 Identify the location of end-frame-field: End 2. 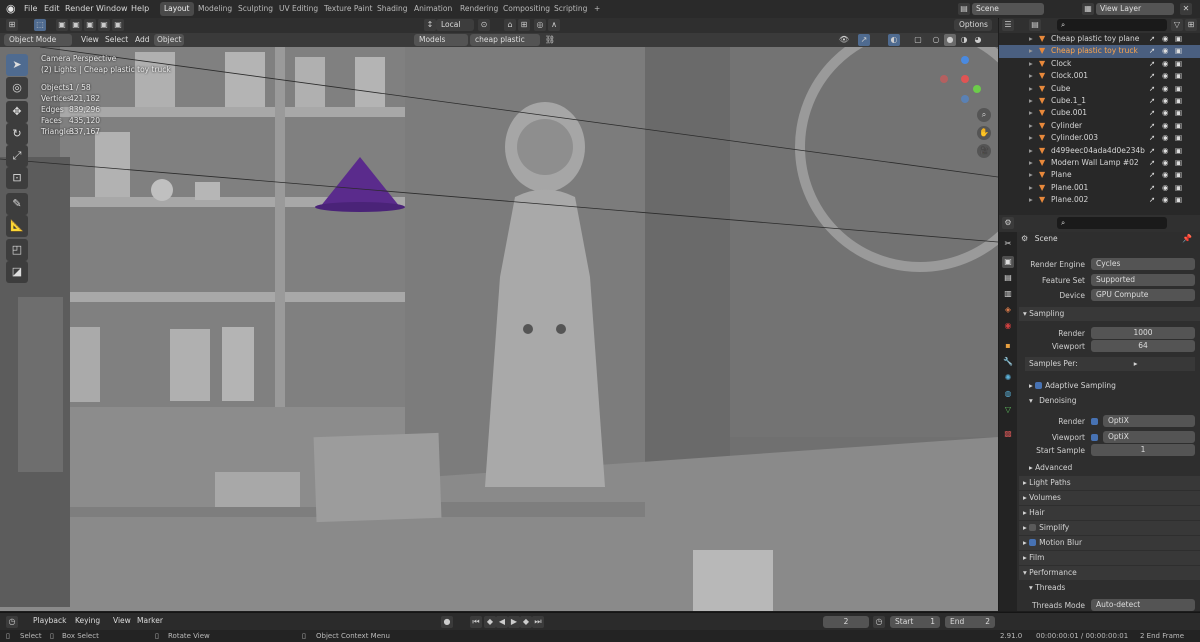
(970, 622).